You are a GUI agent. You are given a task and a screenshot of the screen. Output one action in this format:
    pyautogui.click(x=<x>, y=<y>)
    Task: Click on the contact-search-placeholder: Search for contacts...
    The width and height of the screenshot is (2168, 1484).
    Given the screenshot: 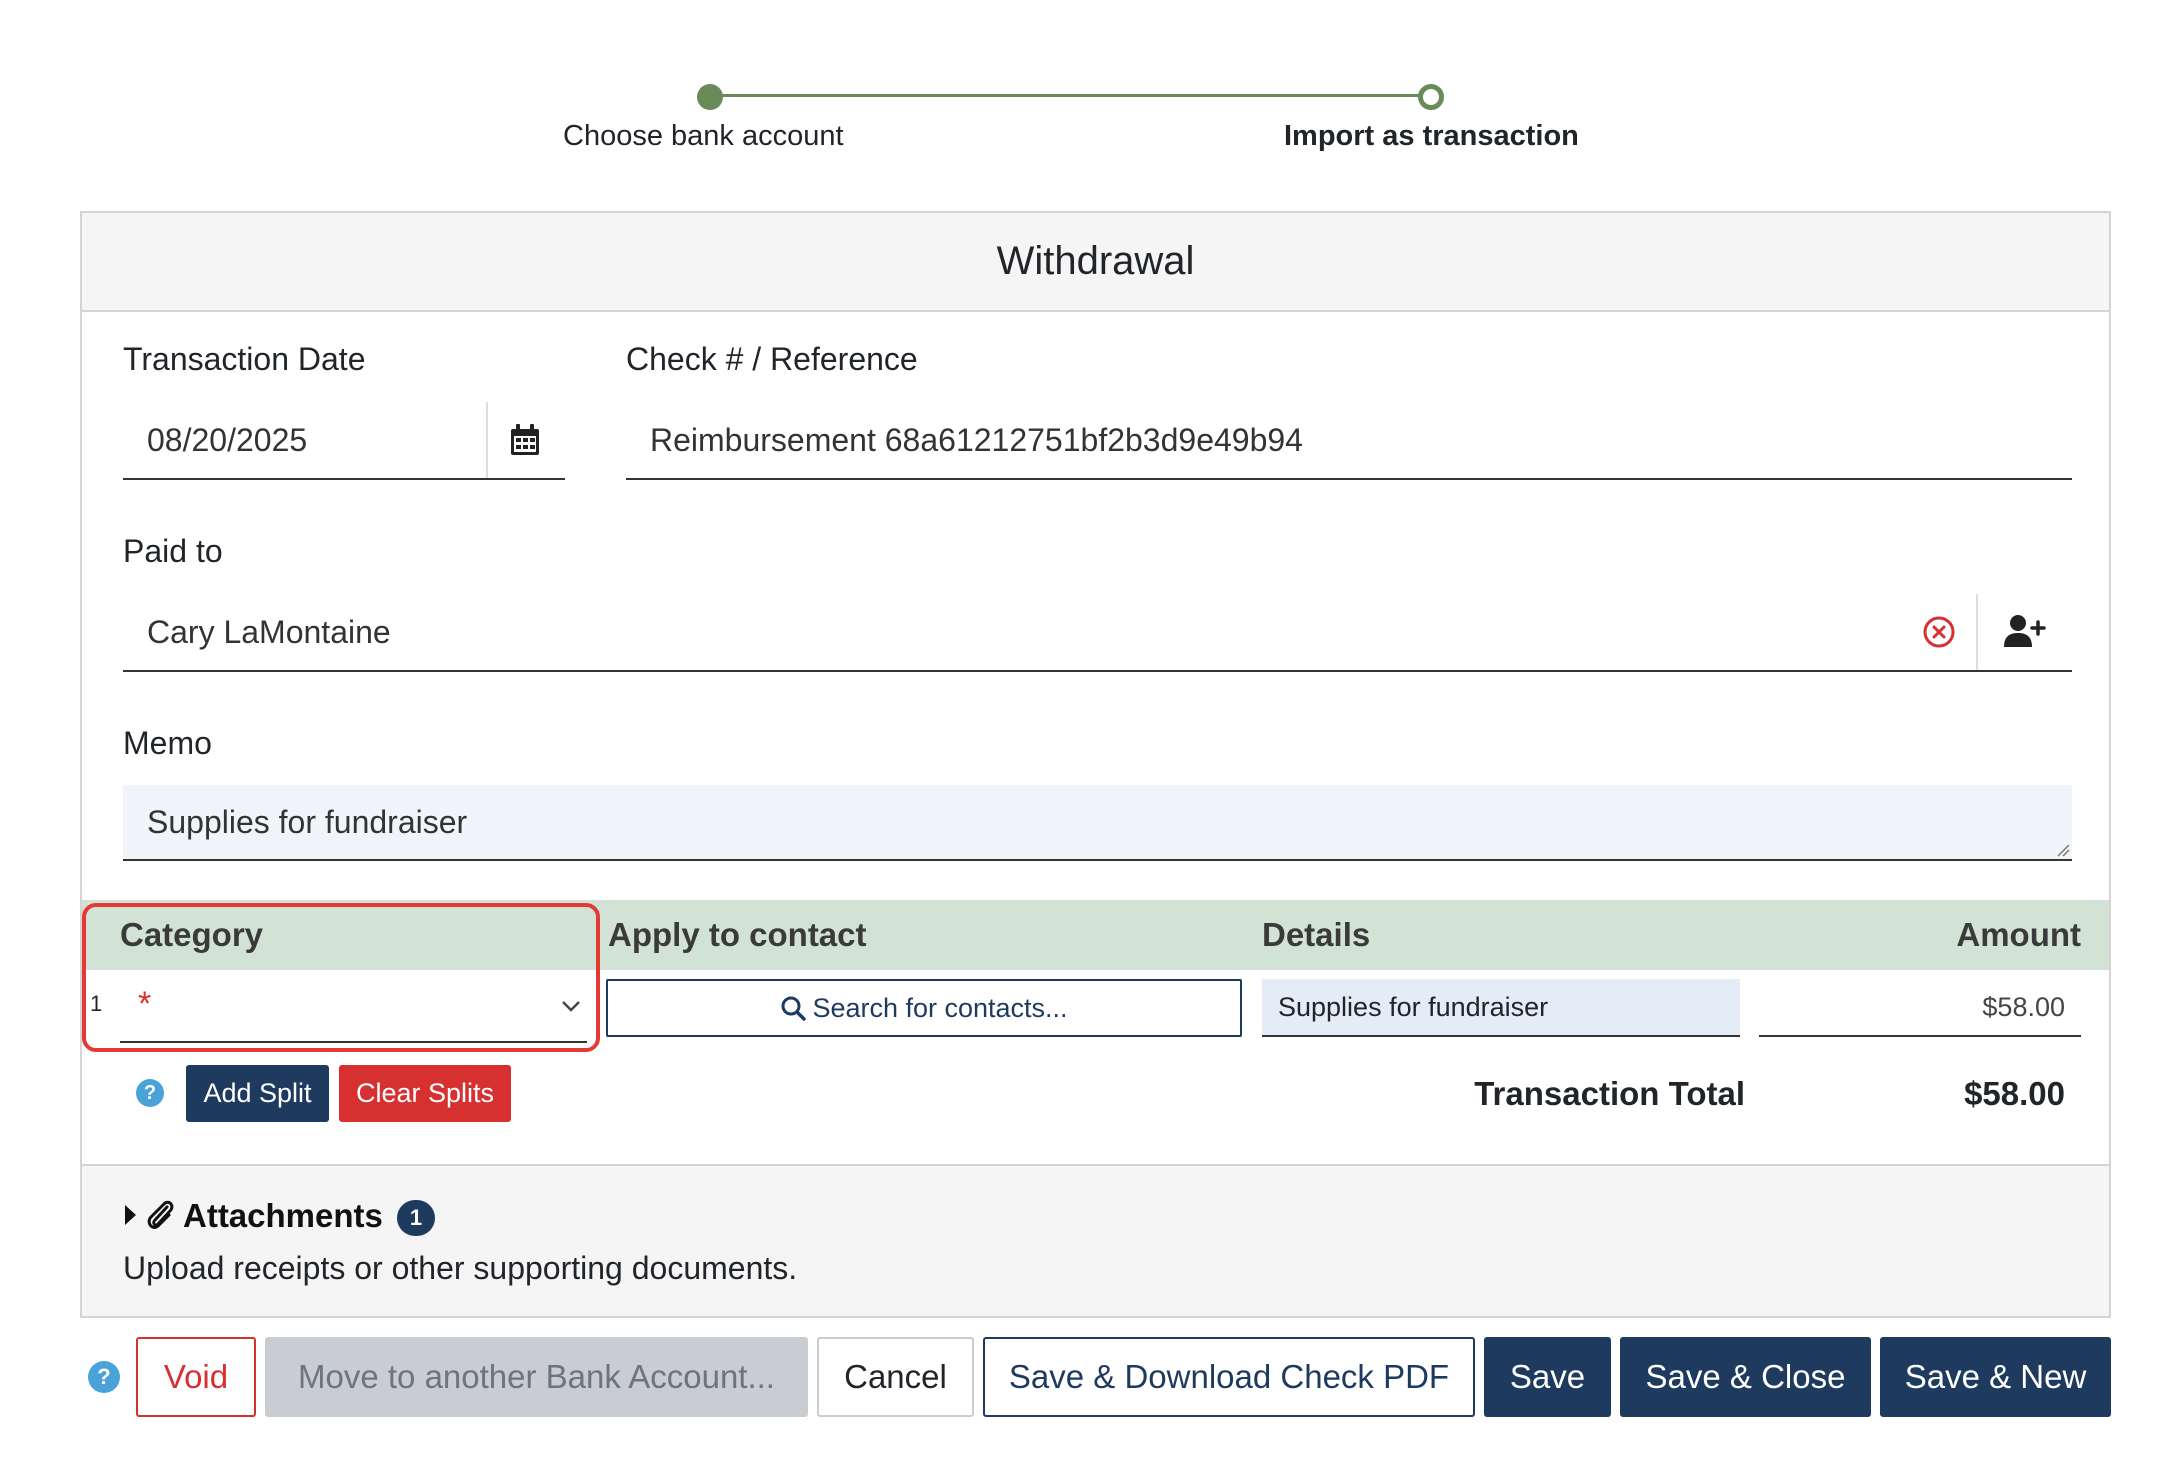 What is the action you would take?
    pyautogui.click(x=940, y=1008)
    